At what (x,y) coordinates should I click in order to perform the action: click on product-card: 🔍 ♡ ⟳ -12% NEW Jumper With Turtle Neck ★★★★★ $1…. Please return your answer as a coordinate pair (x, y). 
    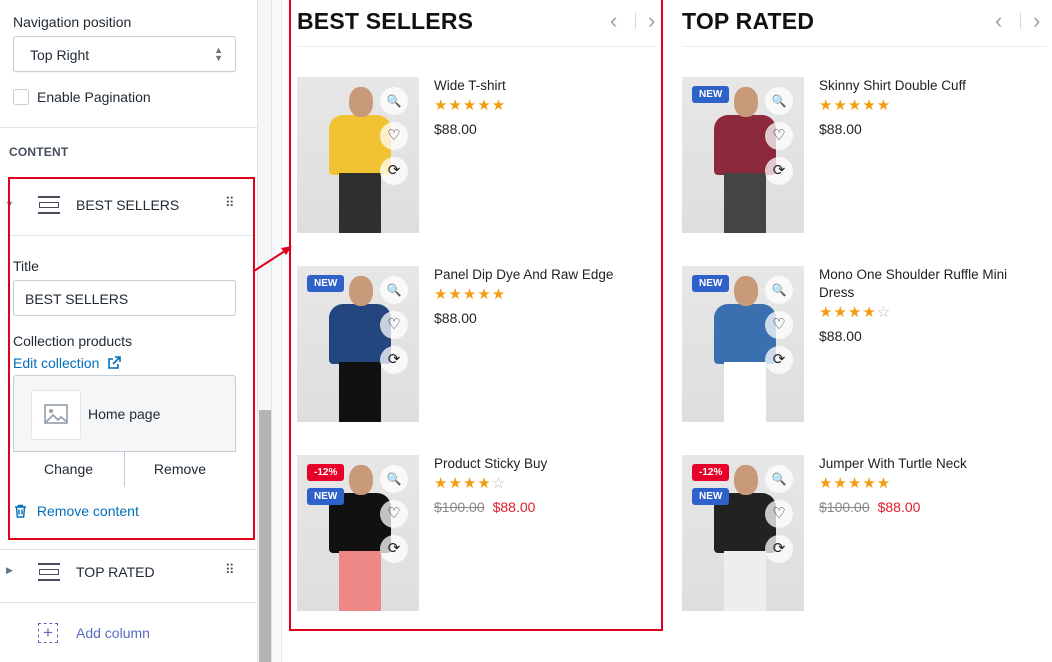
    Looking at the image, I should click on (862, 535).